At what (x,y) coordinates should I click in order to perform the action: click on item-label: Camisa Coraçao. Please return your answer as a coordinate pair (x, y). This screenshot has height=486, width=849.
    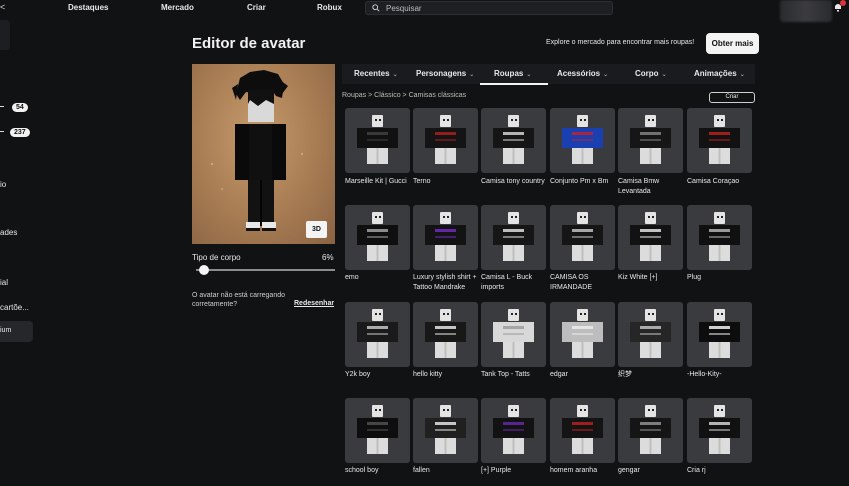
    Looking at the image, I should click on (713, 181).